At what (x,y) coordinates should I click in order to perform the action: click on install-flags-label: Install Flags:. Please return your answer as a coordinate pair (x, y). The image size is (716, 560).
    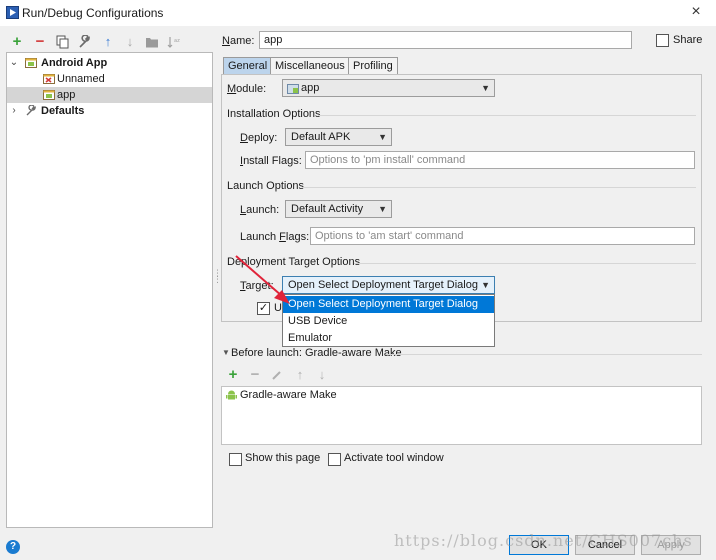
    Looking at the image, I should click on (271, 161).